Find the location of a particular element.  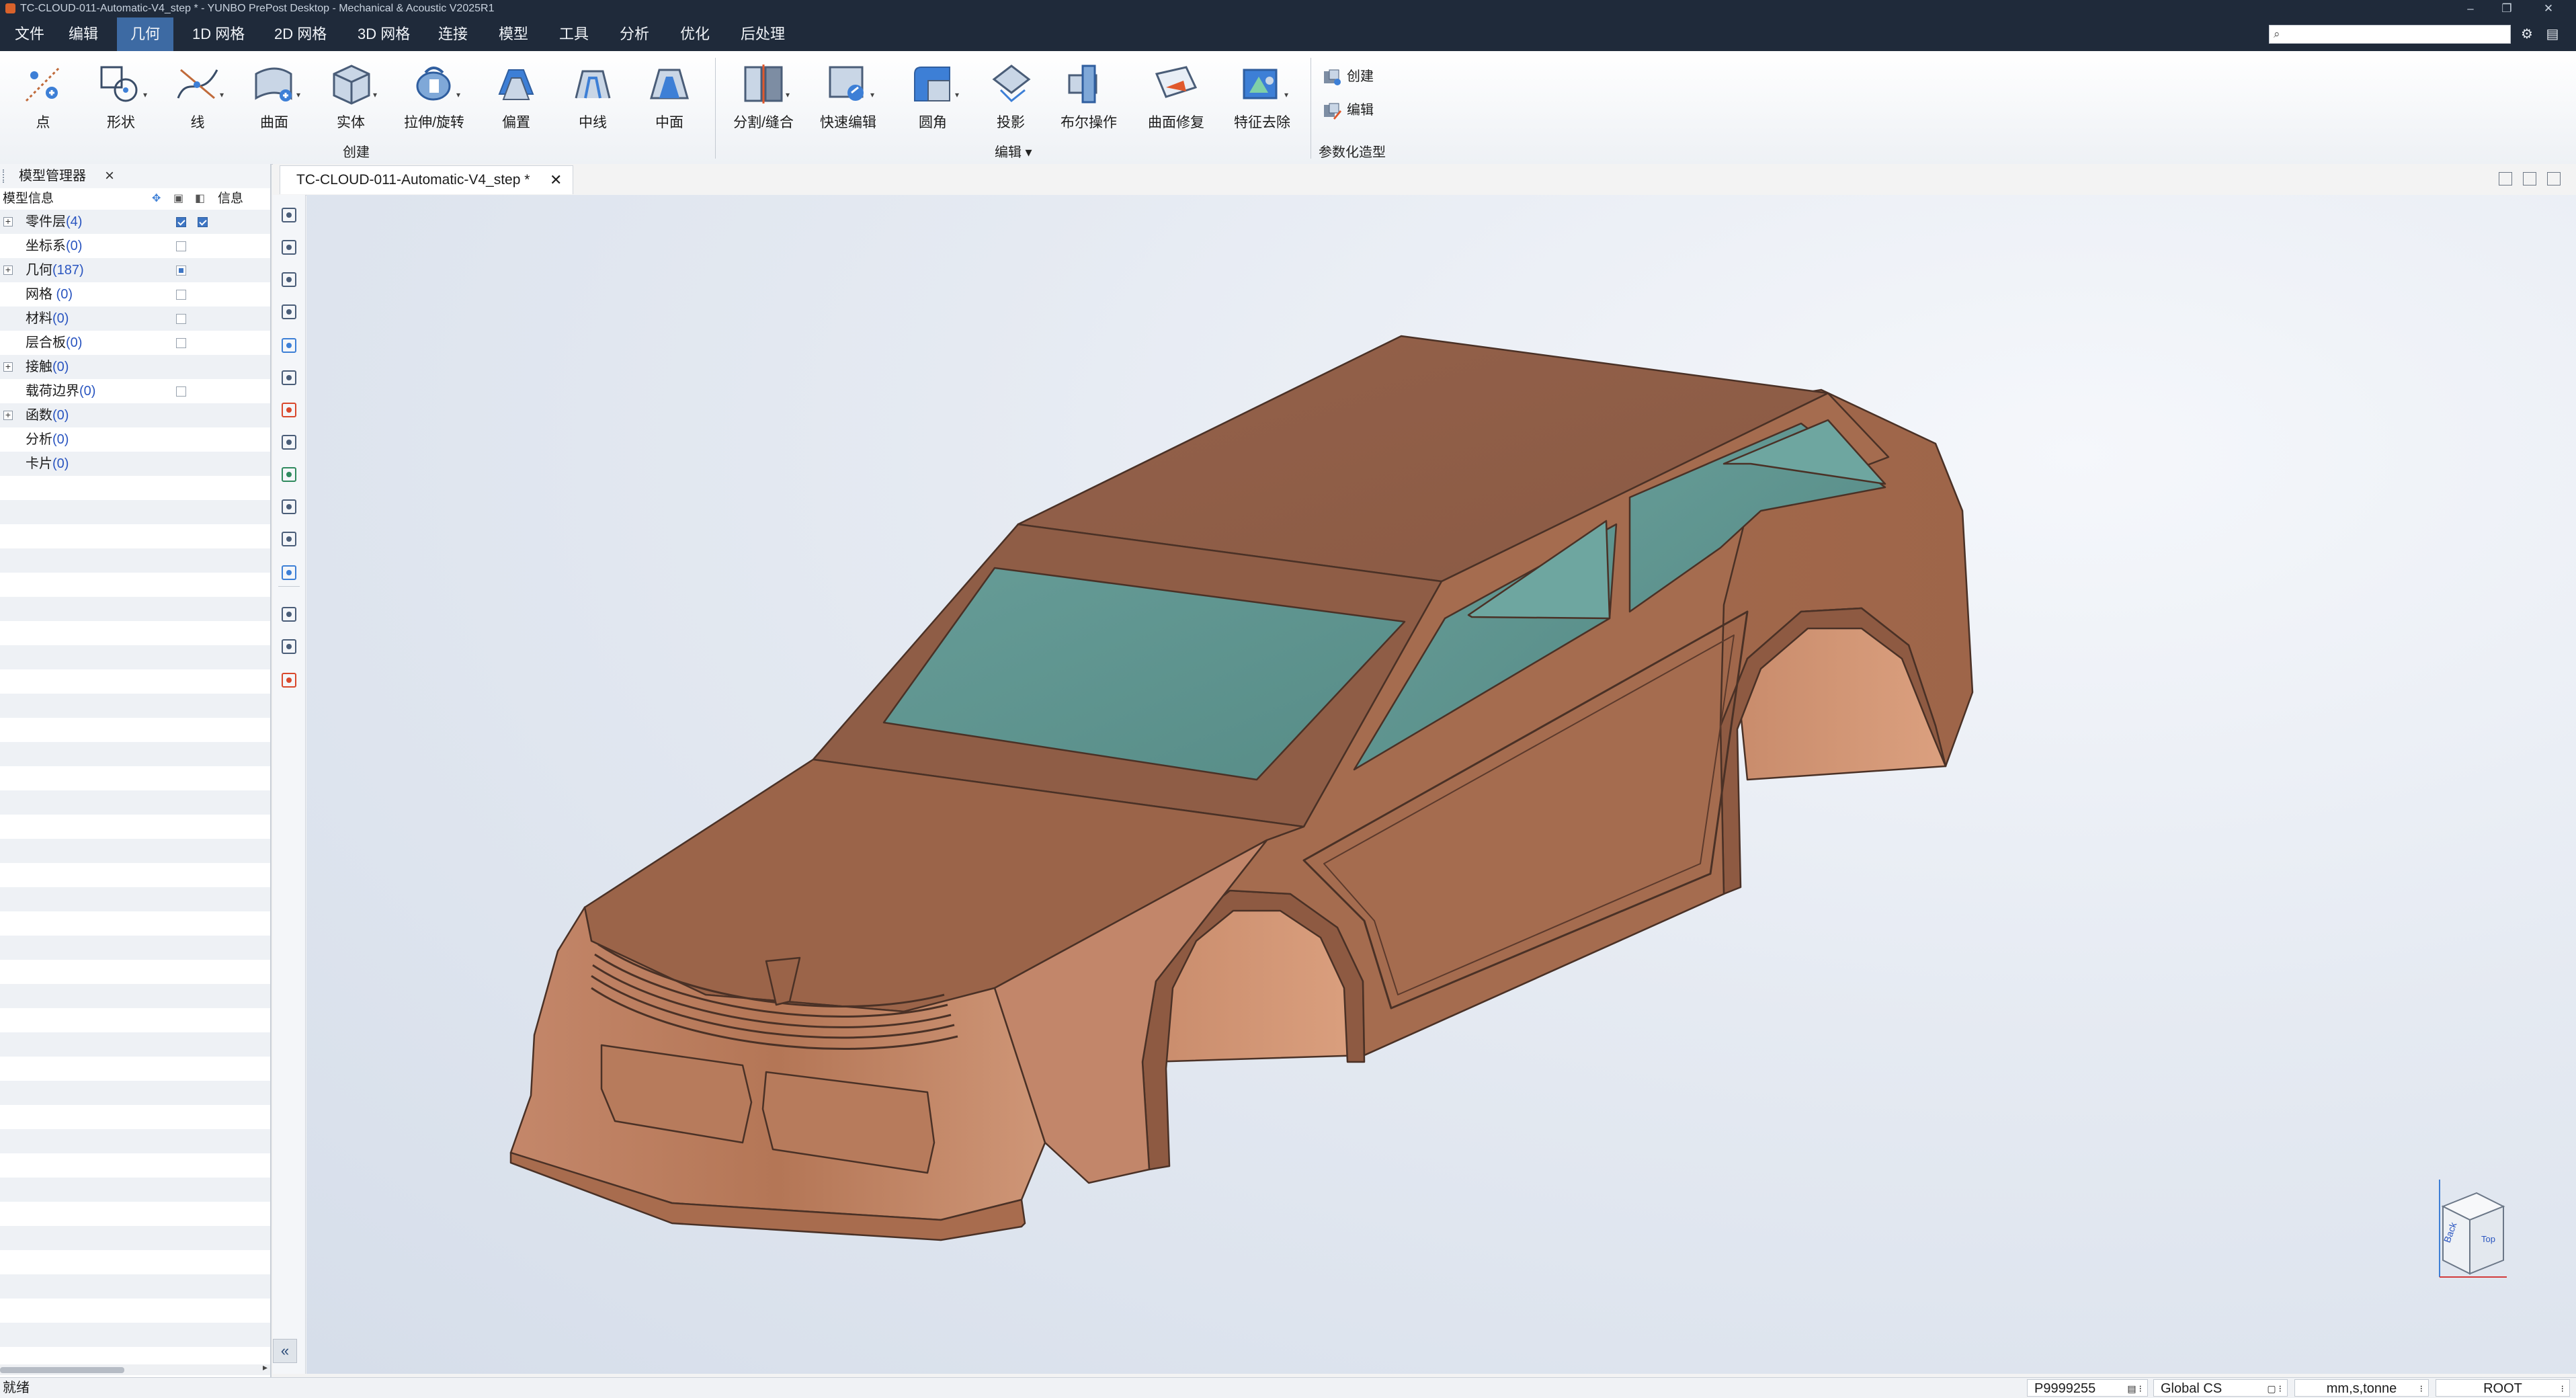

part-menu-icon: ▤ ⁝ is located at coordinates (2134, 1388).